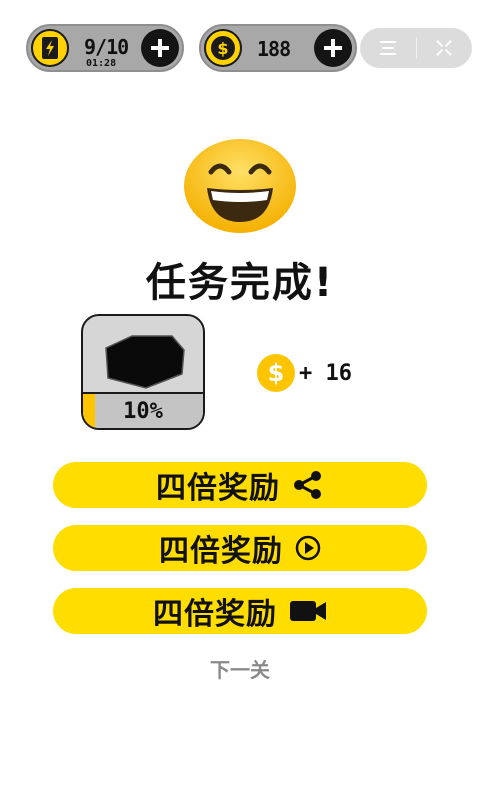 The height and width of the screenshot is (800, 480). What do you see at coordinates (143, 411) in the screenshot?
I see `progress-percent: 10%` at bounding box center [143, 411].